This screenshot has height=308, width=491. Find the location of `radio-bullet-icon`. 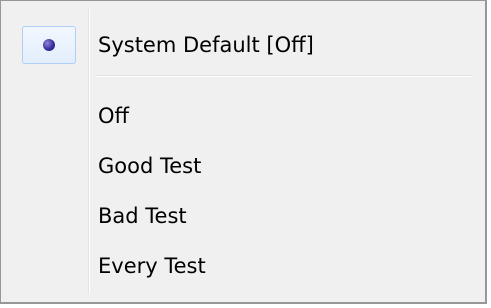

radio-bullet-icon is located at coordinates (49, 45).